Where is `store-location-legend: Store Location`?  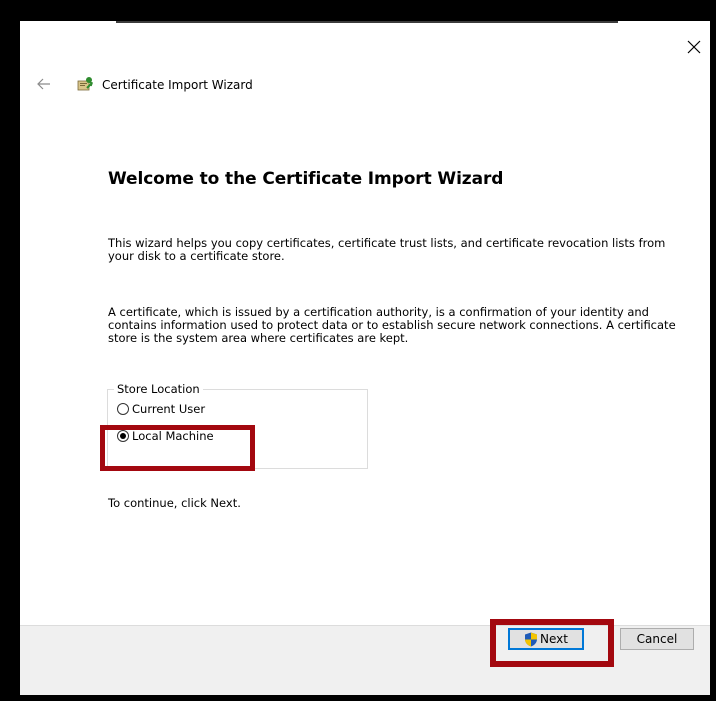
store-location-legend: Store Location is located at coordinates (158, 389).